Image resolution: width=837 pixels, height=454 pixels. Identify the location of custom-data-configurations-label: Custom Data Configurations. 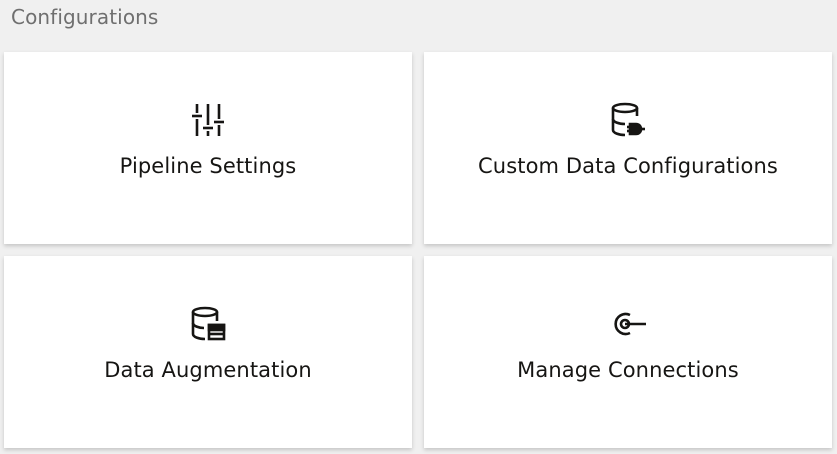
(628, 166).